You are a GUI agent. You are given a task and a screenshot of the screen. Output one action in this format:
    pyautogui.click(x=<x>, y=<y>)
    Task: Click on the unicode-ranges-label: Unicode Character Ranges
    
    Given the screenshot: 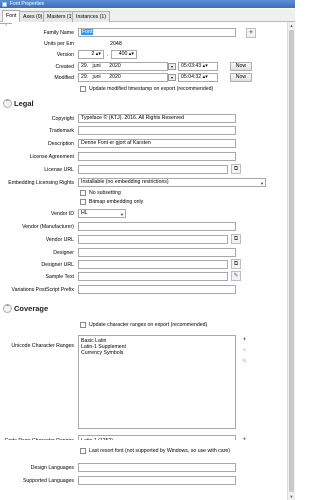 What is the action you would take?
    pyautogui.click(x=42, y=346)
    